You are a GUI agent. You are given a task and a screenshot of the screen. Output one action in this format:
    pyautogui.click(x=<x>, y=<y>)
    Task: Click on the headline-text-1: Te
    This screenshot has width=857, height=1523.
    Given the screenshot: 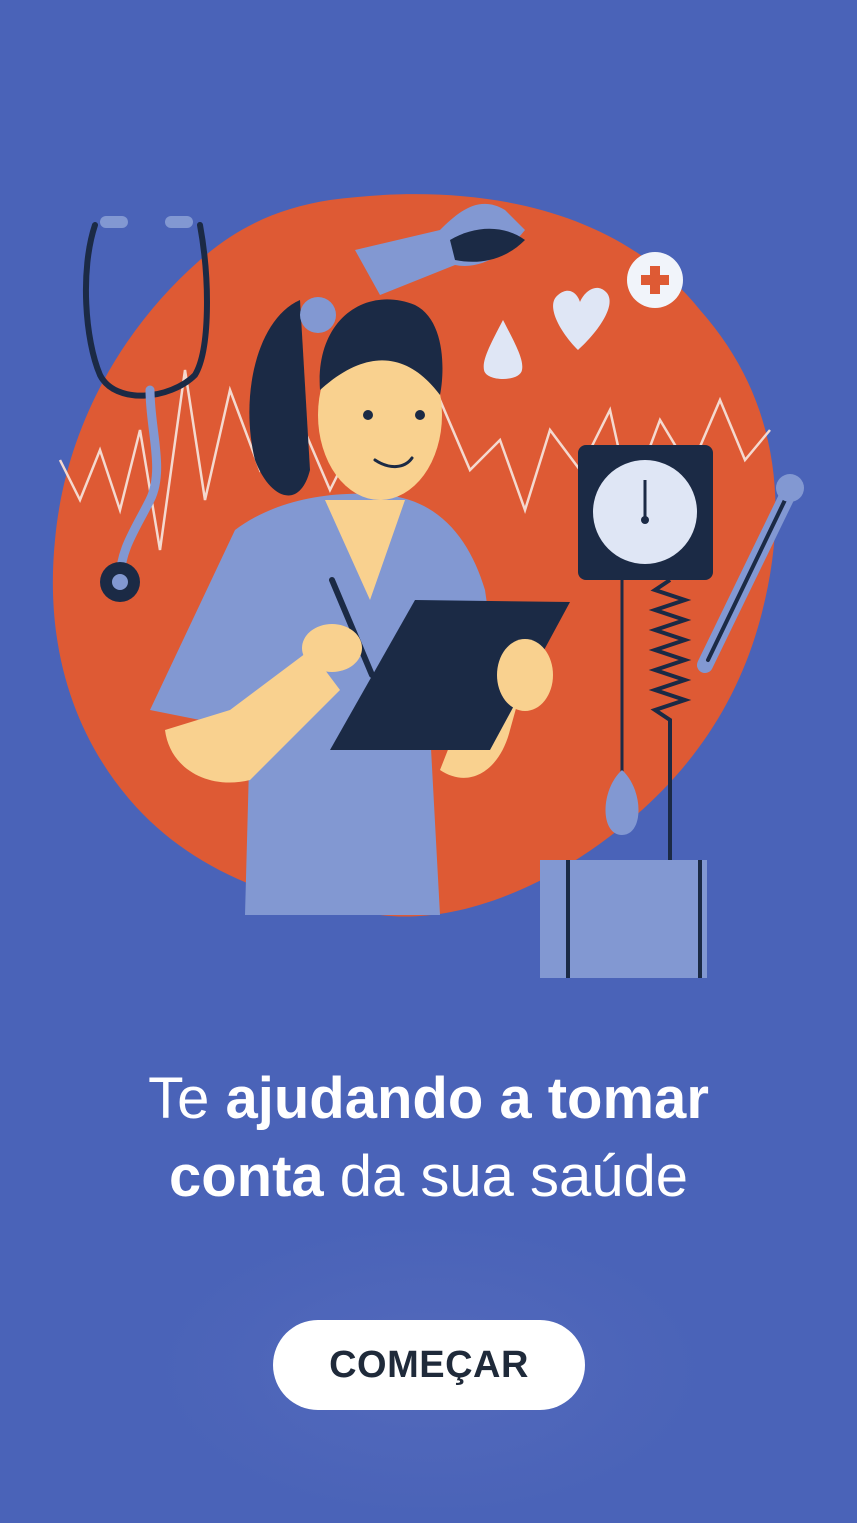 What is the action you would take?
    pyautogui.click(x=187, y=1098)
    